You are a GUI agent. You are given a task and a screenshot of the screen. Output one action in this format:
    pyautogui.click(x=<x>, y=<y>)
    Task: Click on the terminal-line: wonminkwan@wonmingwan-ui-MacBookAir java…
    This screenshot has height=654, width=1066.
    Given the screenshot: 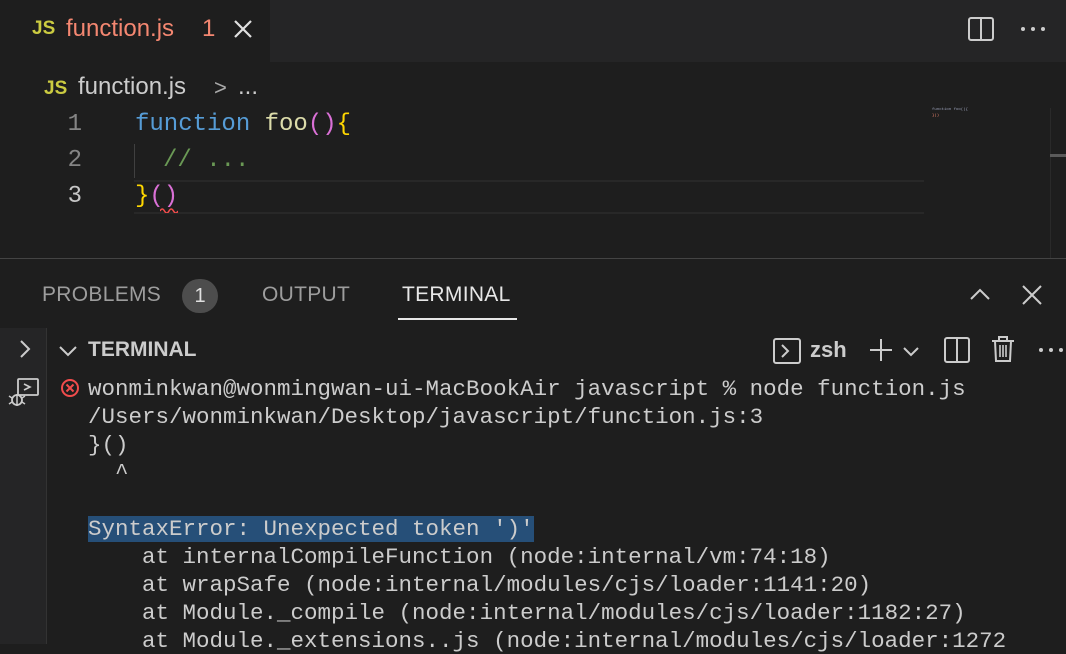 What is the action you would take?
    pyautogui.click(x=527, y=389)
    